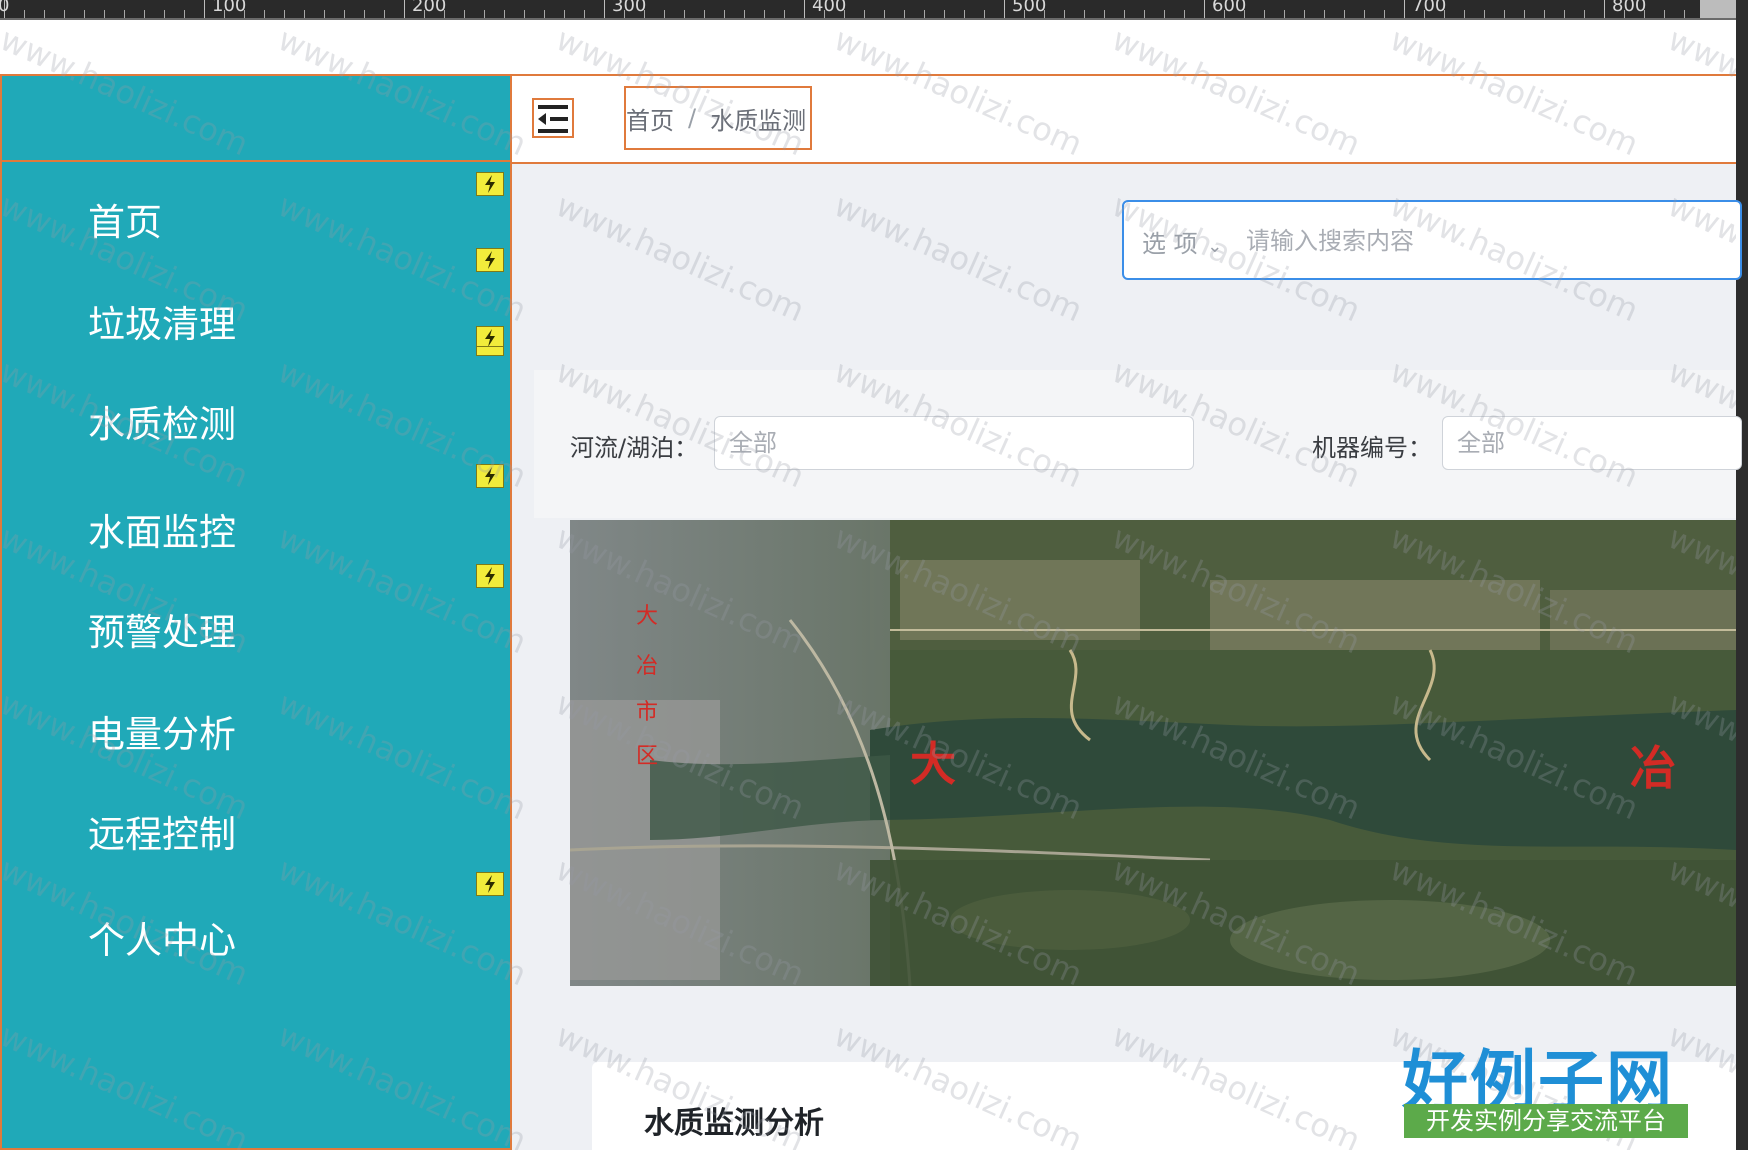 The height and width of the screenshot is (1150, 1748). I want to click on ruler-label: 300, so click(629, 8).